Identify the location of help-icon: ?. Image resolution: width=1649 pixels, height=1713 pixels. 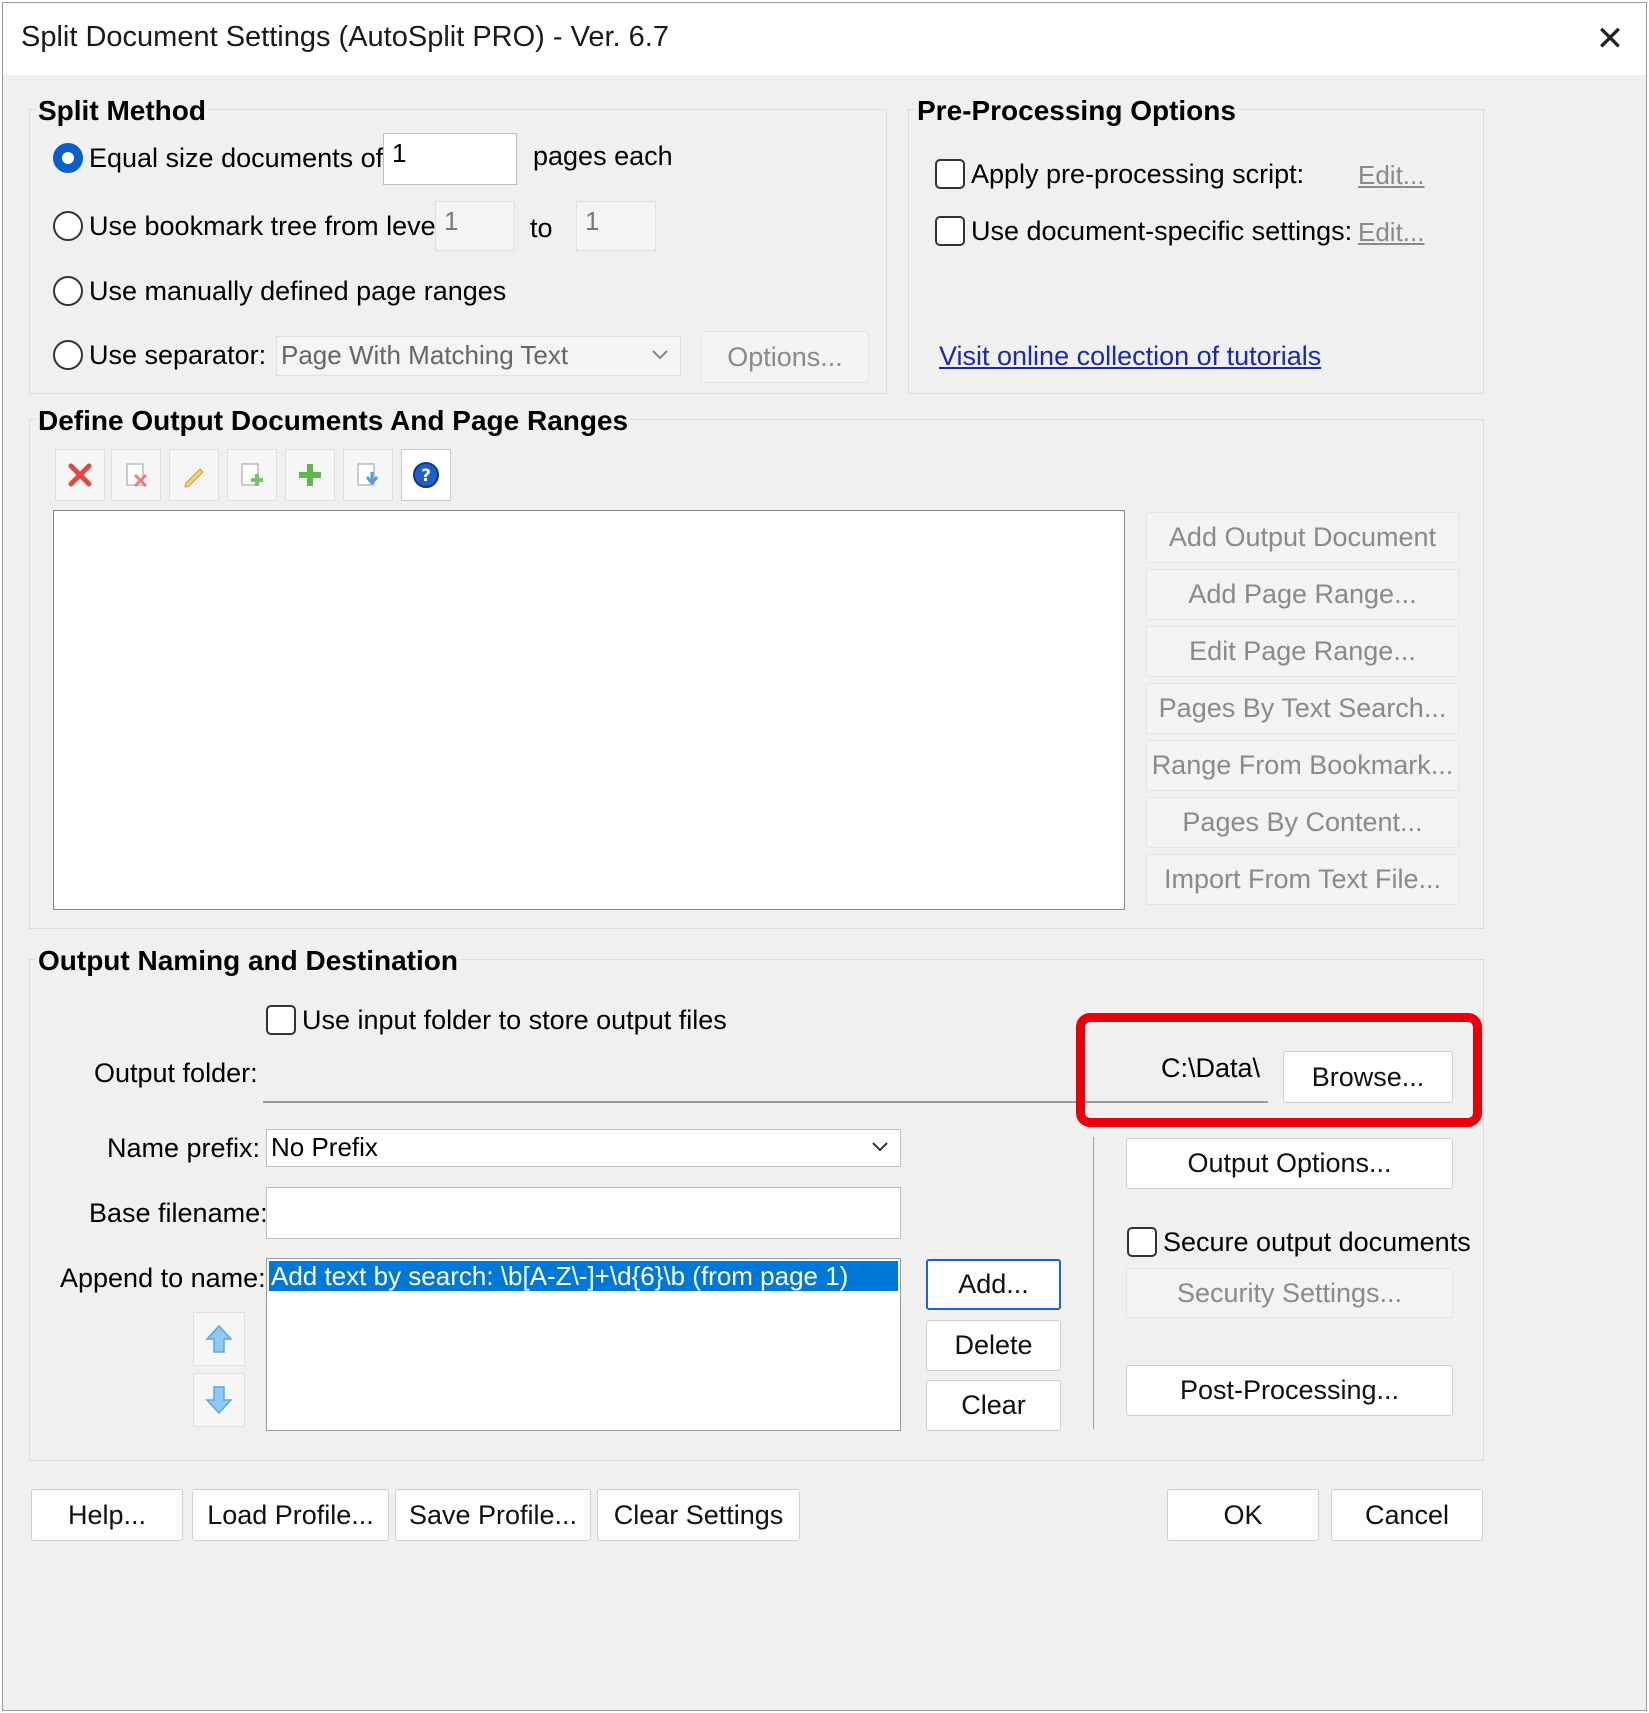
(426, 475).